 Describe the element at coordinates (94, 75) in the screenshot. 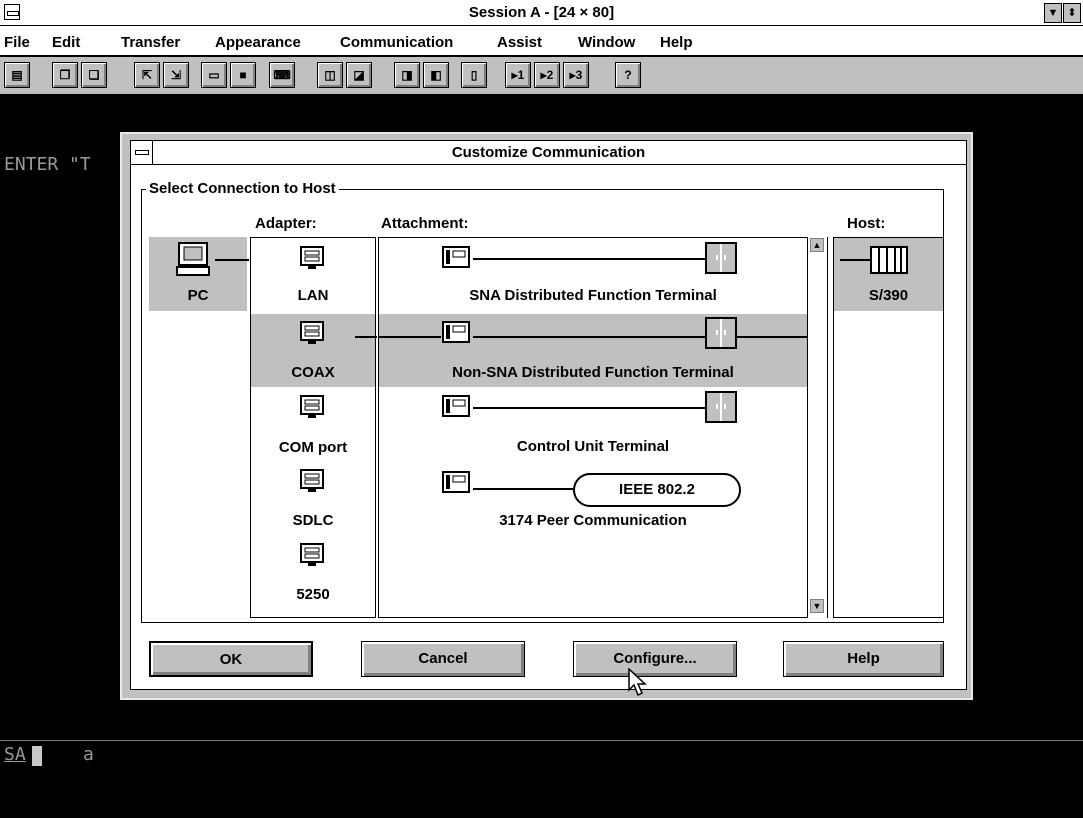

I see `paste-icon: ❏` at that location.